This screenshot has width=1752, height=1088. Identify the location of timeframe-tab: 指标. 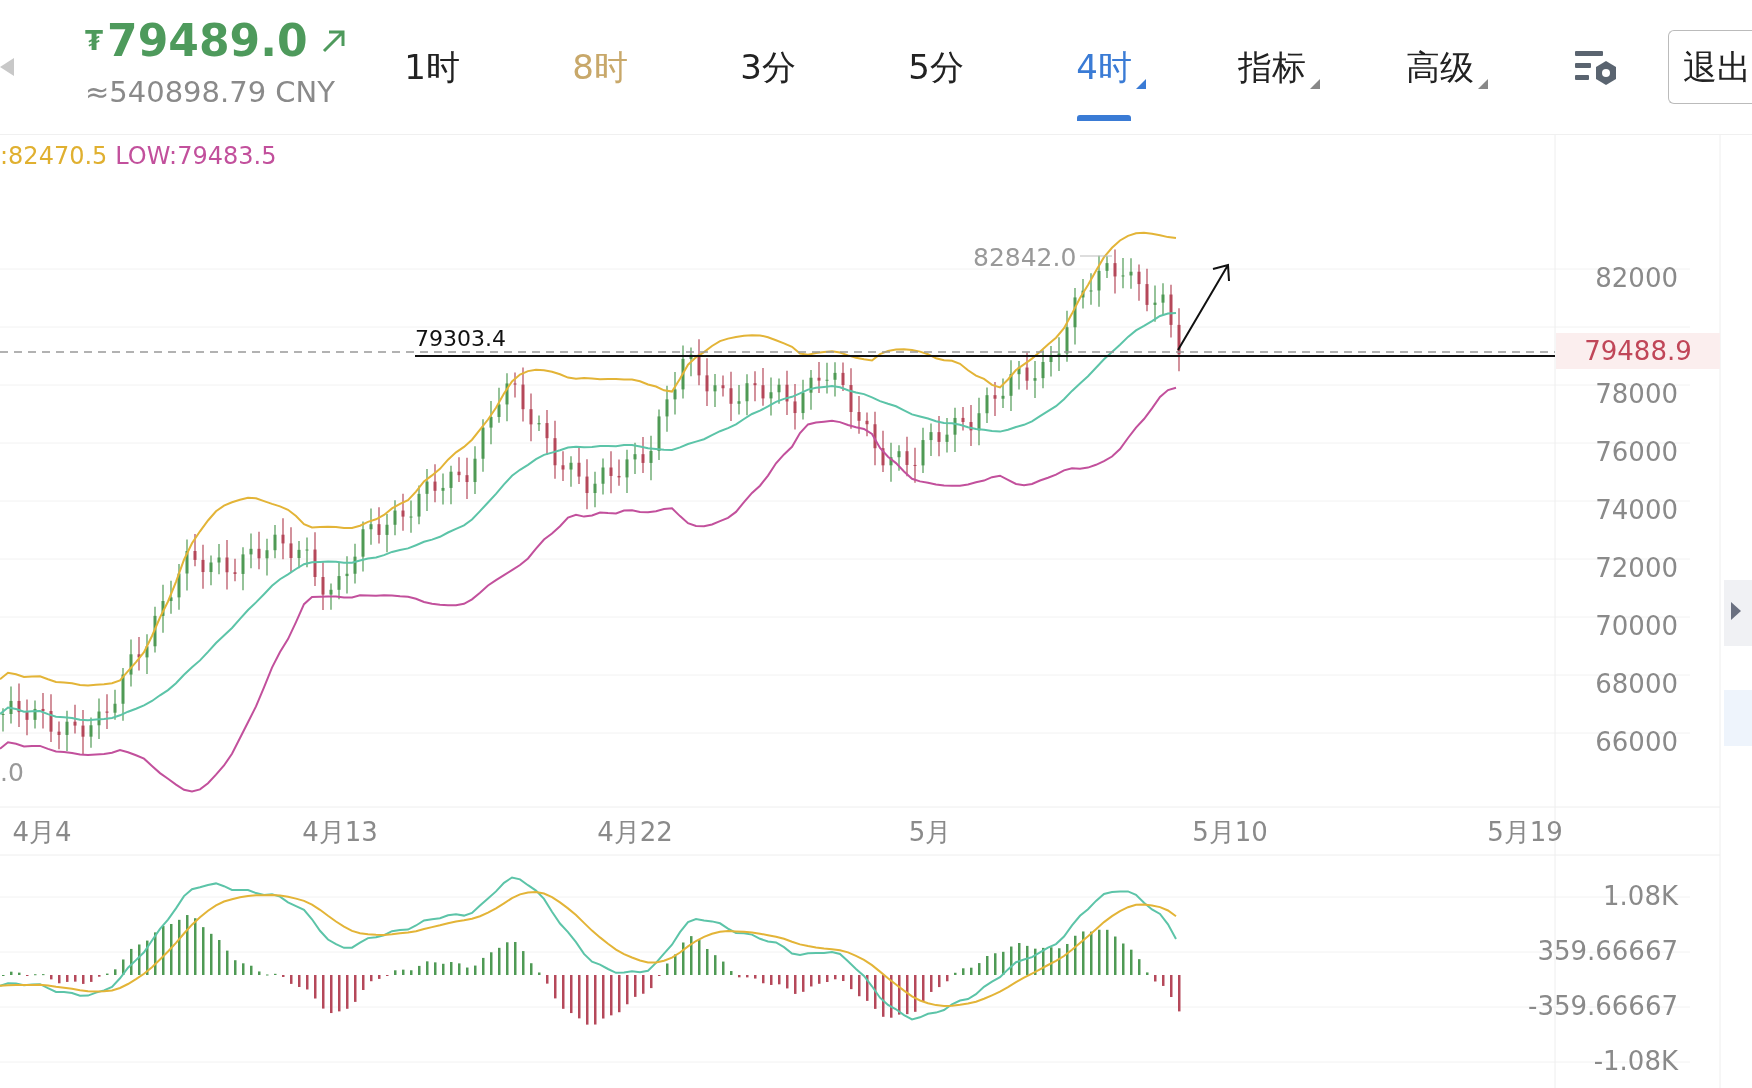
(1272, 67).